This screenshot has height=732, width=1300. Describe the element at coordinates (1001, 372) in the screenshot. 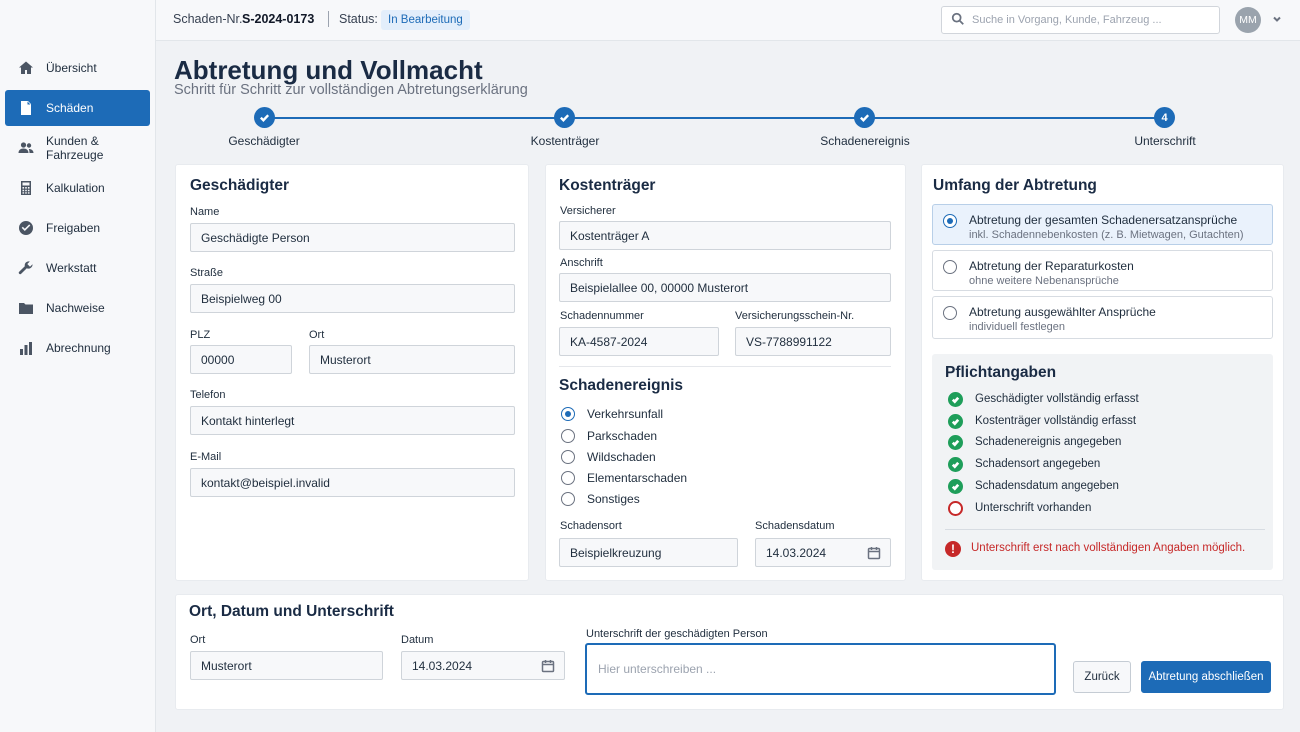

I see `section-heading-required: Pflichtangaben` at that location.